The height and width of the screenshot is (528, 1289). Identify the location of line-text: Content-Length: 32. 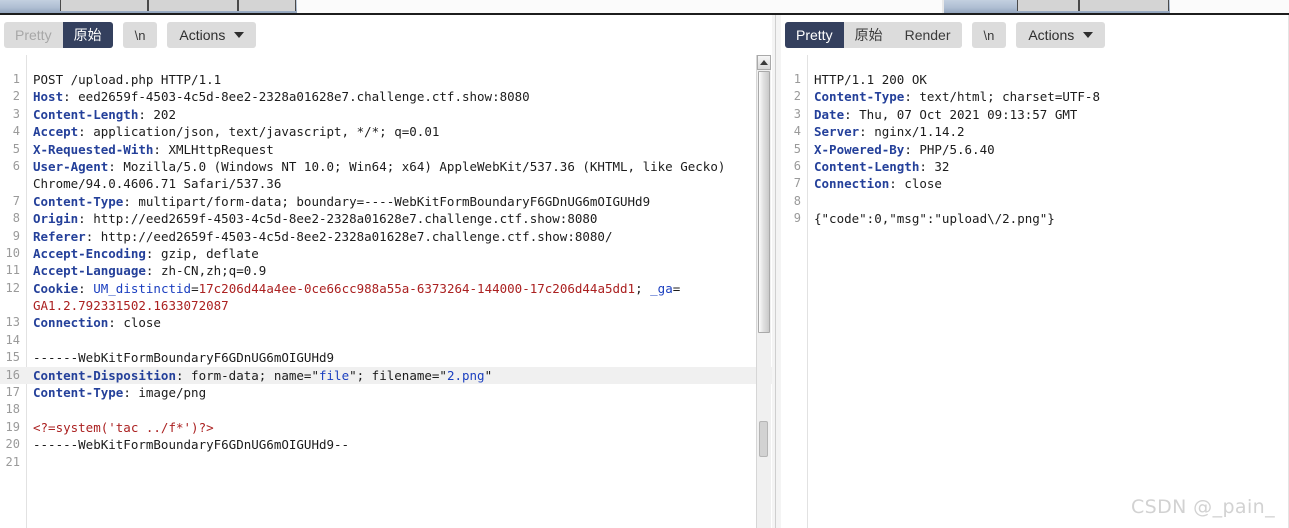
(882, 166).